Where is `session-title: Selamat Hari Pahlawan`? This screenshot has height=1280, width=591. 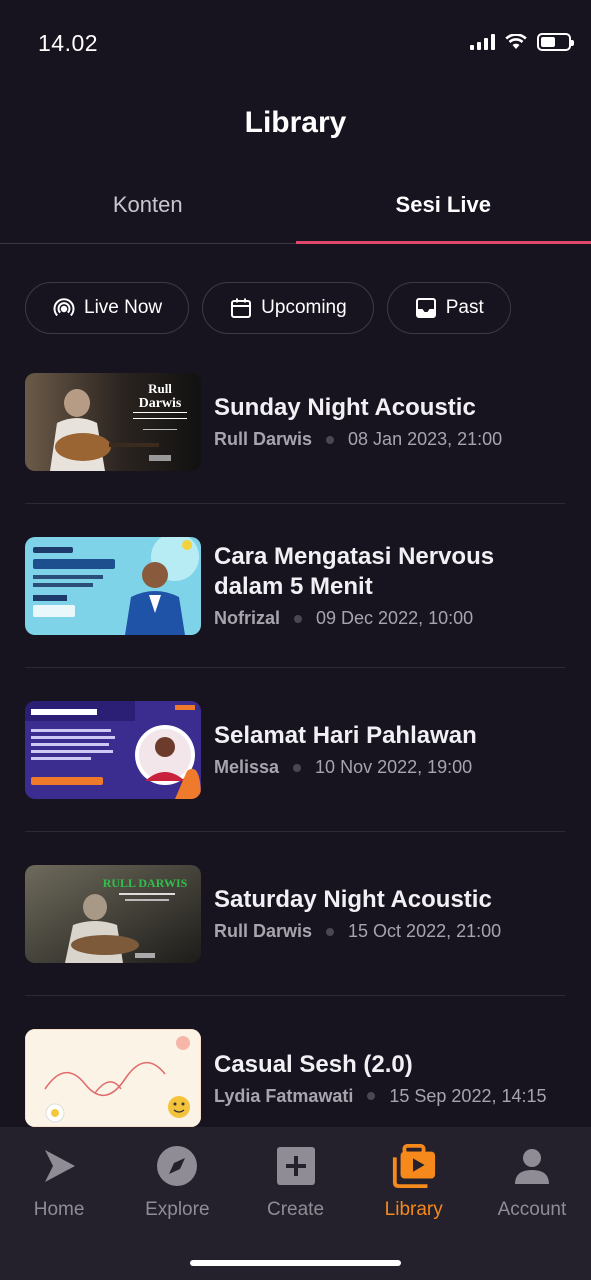
session-title: Selamat Hari Pahlawan is located at coordinates (345, 735).